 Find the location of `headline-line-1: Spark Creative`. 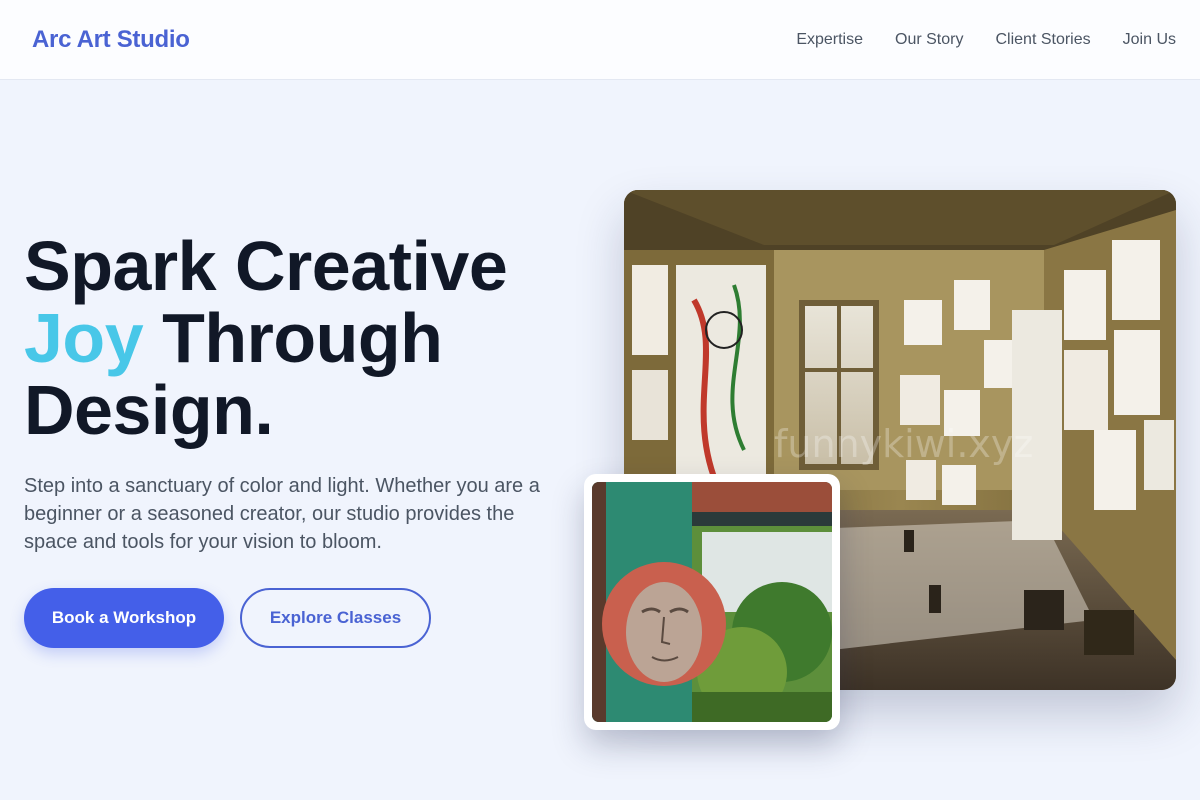

headline-line-1: Spark Creative is located at coordinates (266, 266).